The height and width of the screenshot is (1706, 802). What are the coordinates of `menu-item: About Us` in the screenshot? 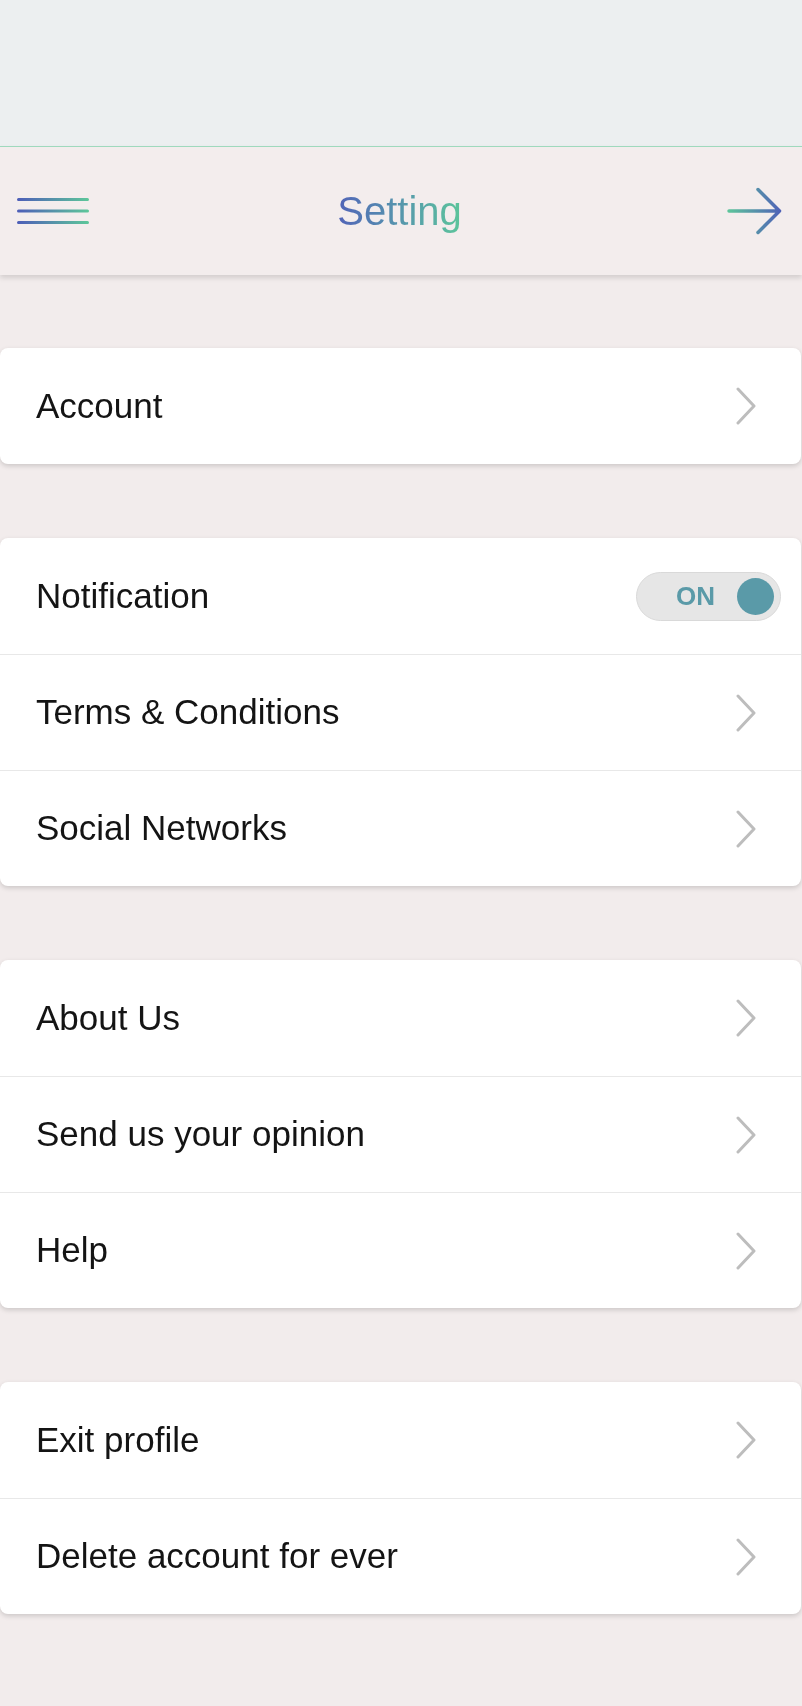 It's located at (400, 1018).